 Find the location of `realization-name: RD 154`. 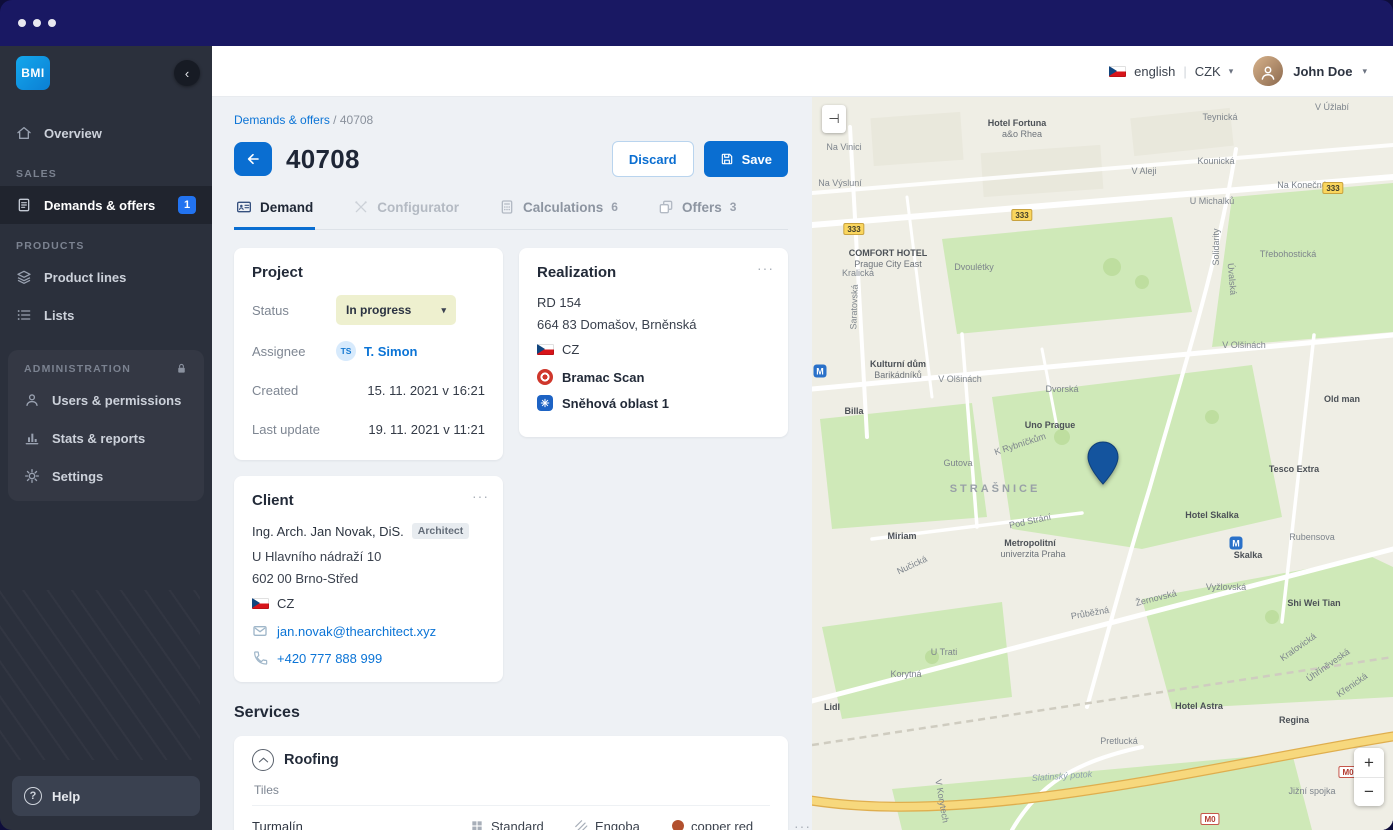

realization-name: RD 154 is located at coordinates (559, 302).